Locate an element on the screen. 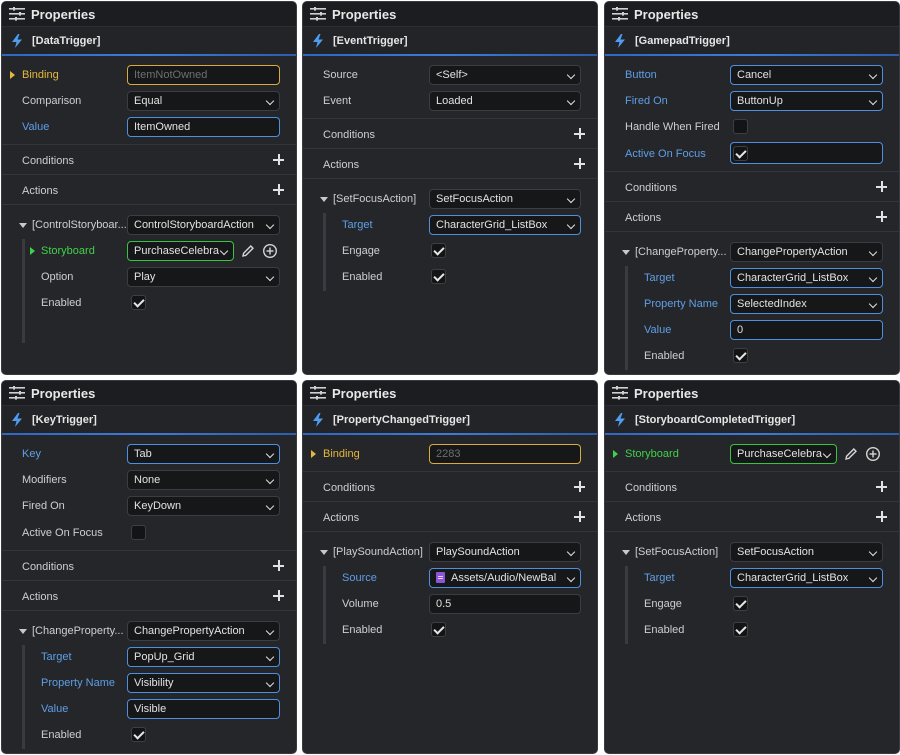  trigger-header: [GamepadTrigger] is located at coordinates (752, 41).